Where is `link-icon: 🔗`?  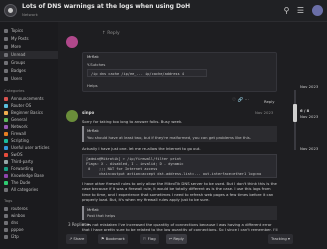
link-icon: 🔗 is located at coordinates (240, 100).